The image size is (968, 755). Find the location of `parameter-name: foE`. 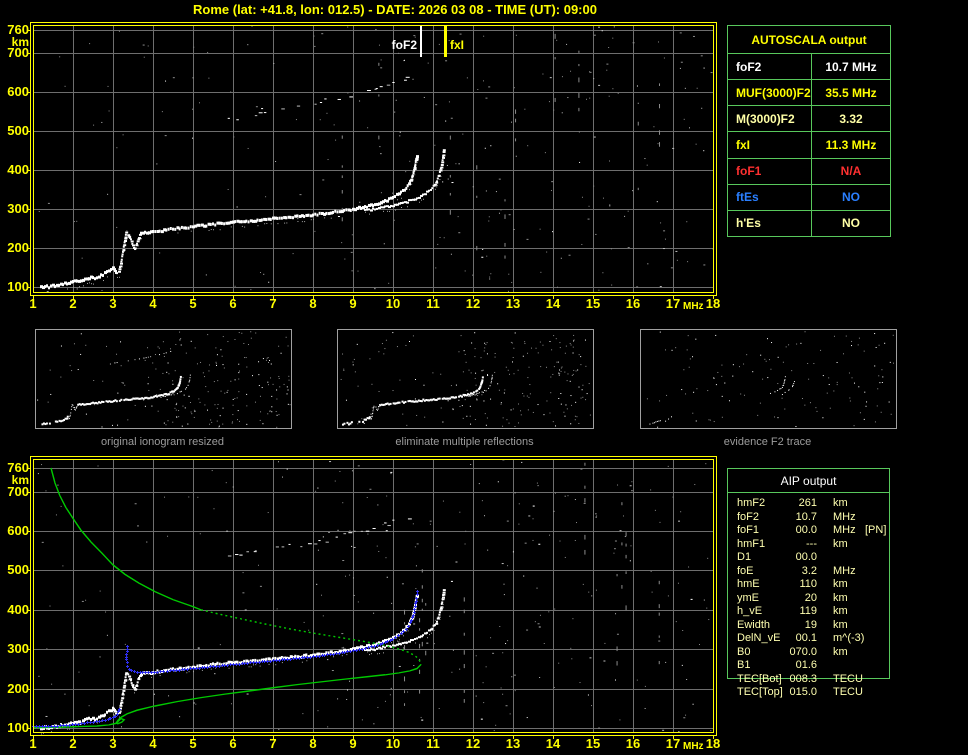

parameter-name: foE is located at coordinates (745, 570).